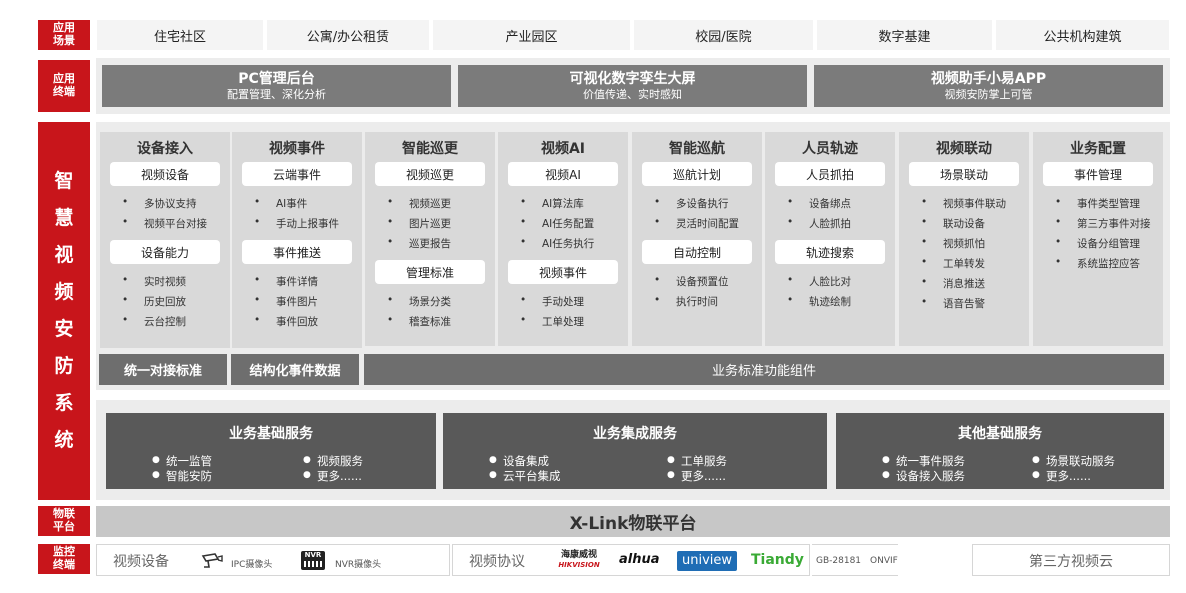 This screenshot has height=593, width=1186. What do you see at coordinates (1098, 174) in the screenshot?
I see `column-pill: 事件管理` at bounding box center [1098, 174].